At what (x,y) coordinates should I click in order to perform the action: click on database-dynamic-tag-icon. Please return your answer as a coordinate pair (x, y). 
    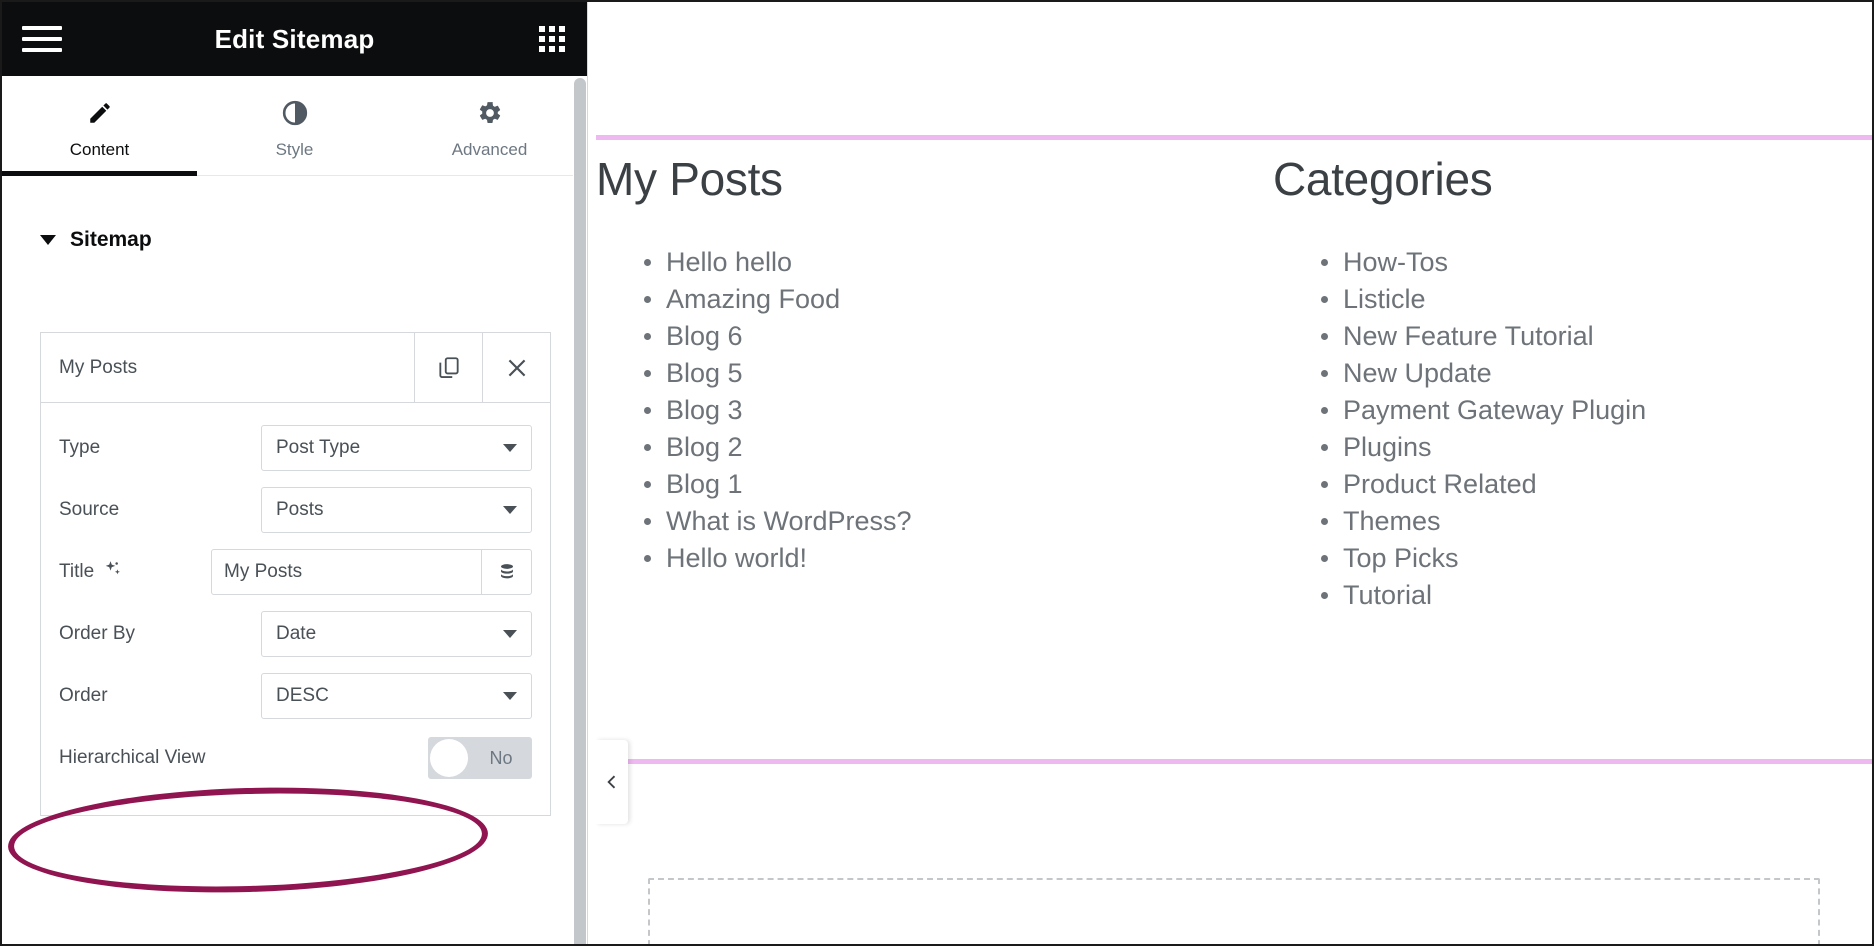
    Looking at the image, I should click on (506, 572).